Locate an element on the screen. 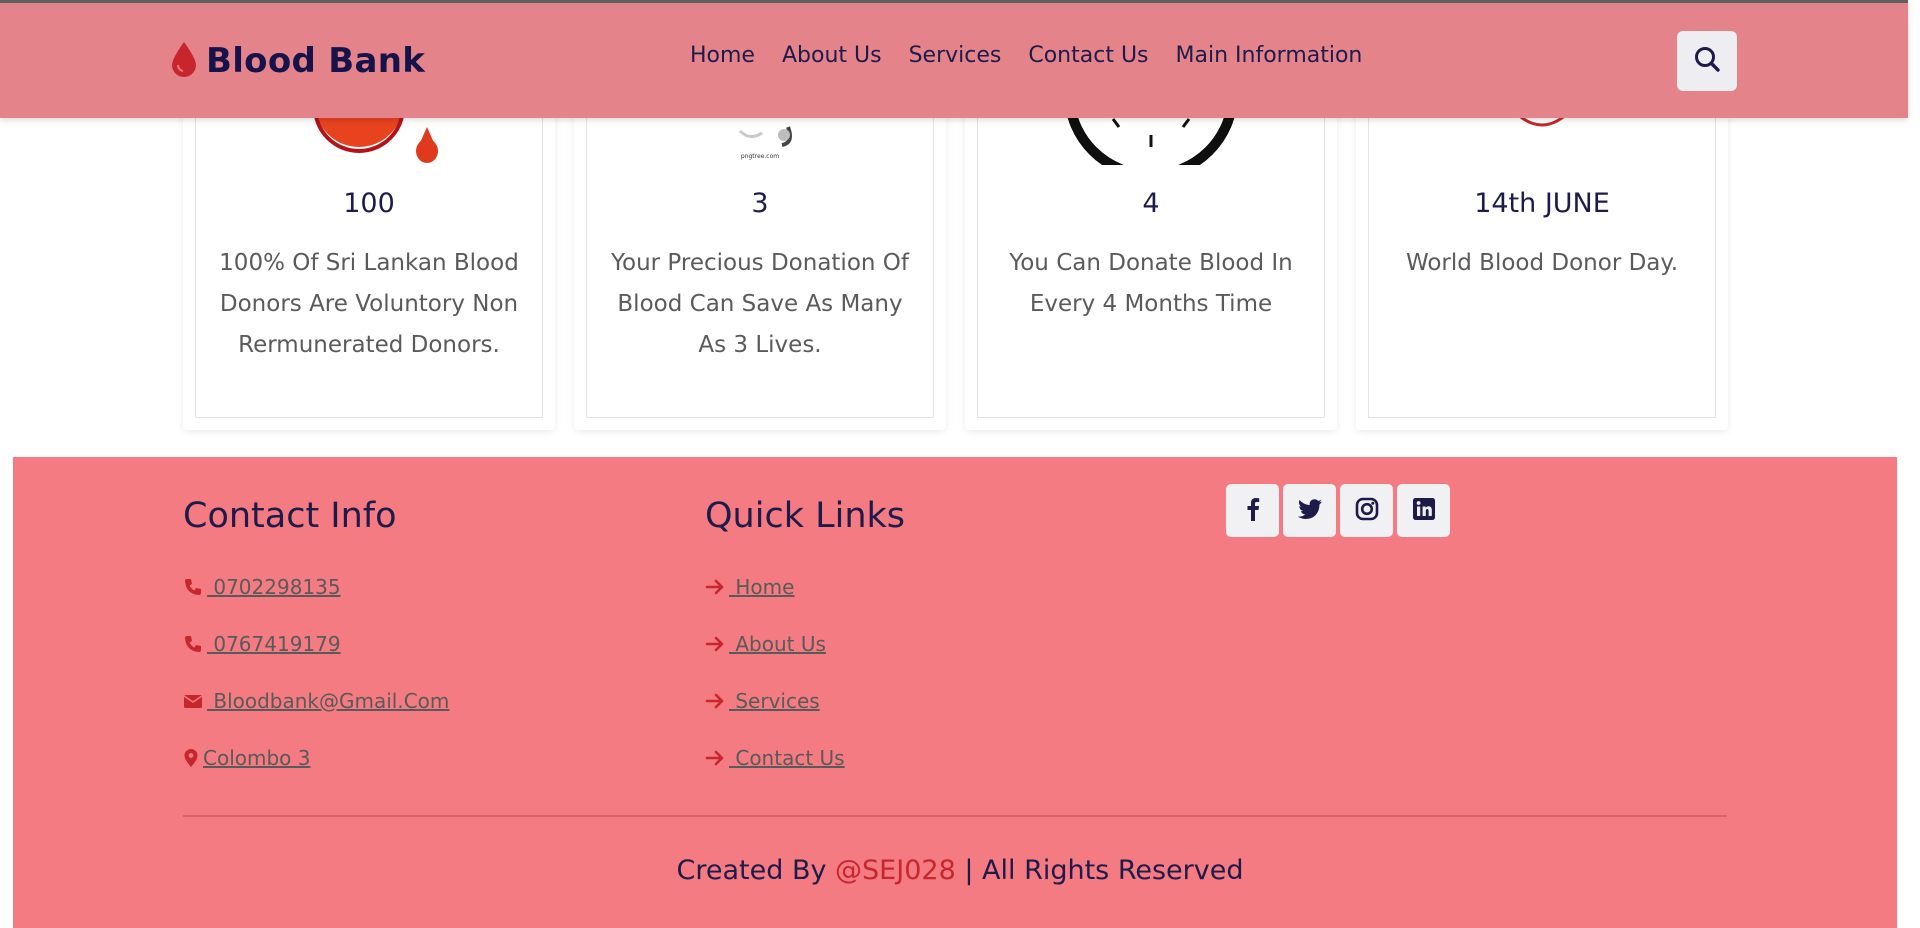 Image resolution: width=1920 pixels, height=928 pixels. contact-address-text: Colombo 3 is located at coordinates (257, 758).